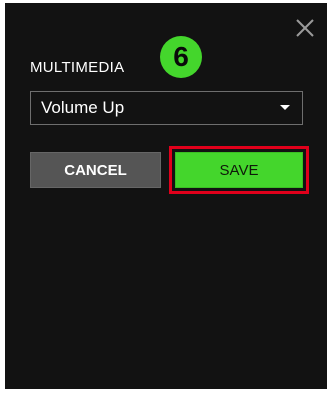 This screenshot has width=336, height=395. I want to click on step-number-badge: 6, so click(181, 57).